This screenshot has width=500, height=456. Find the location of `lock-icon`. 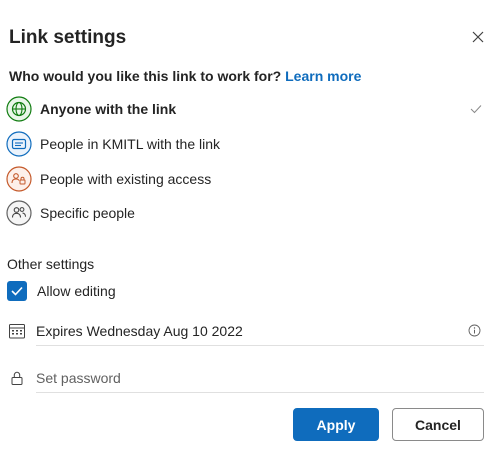

lock-icon is located at coordinates (17, 378).